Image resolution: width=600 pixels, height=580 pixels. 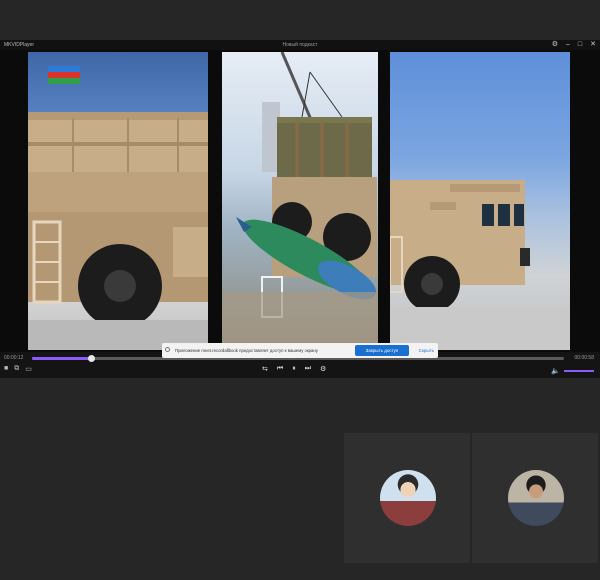 I want to click on playlist-icon: ⧉, so click(x=16, y=369).